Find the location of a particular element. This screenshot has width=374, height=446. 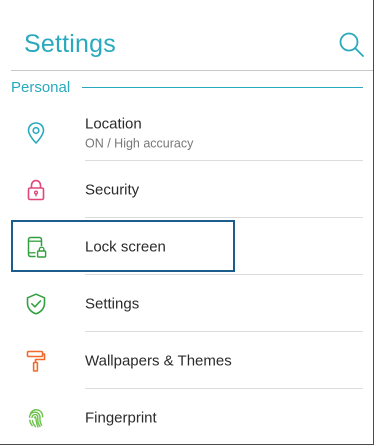

settings-item-text: Security is located at coordinates (112, 190).